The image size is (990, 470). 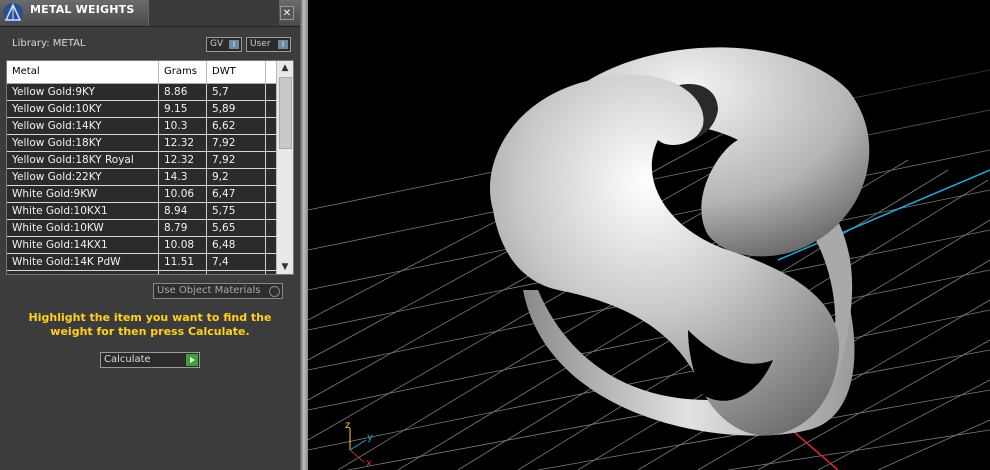 I want to click on column-header-dwt: DWT, so click(x=236, y=72).